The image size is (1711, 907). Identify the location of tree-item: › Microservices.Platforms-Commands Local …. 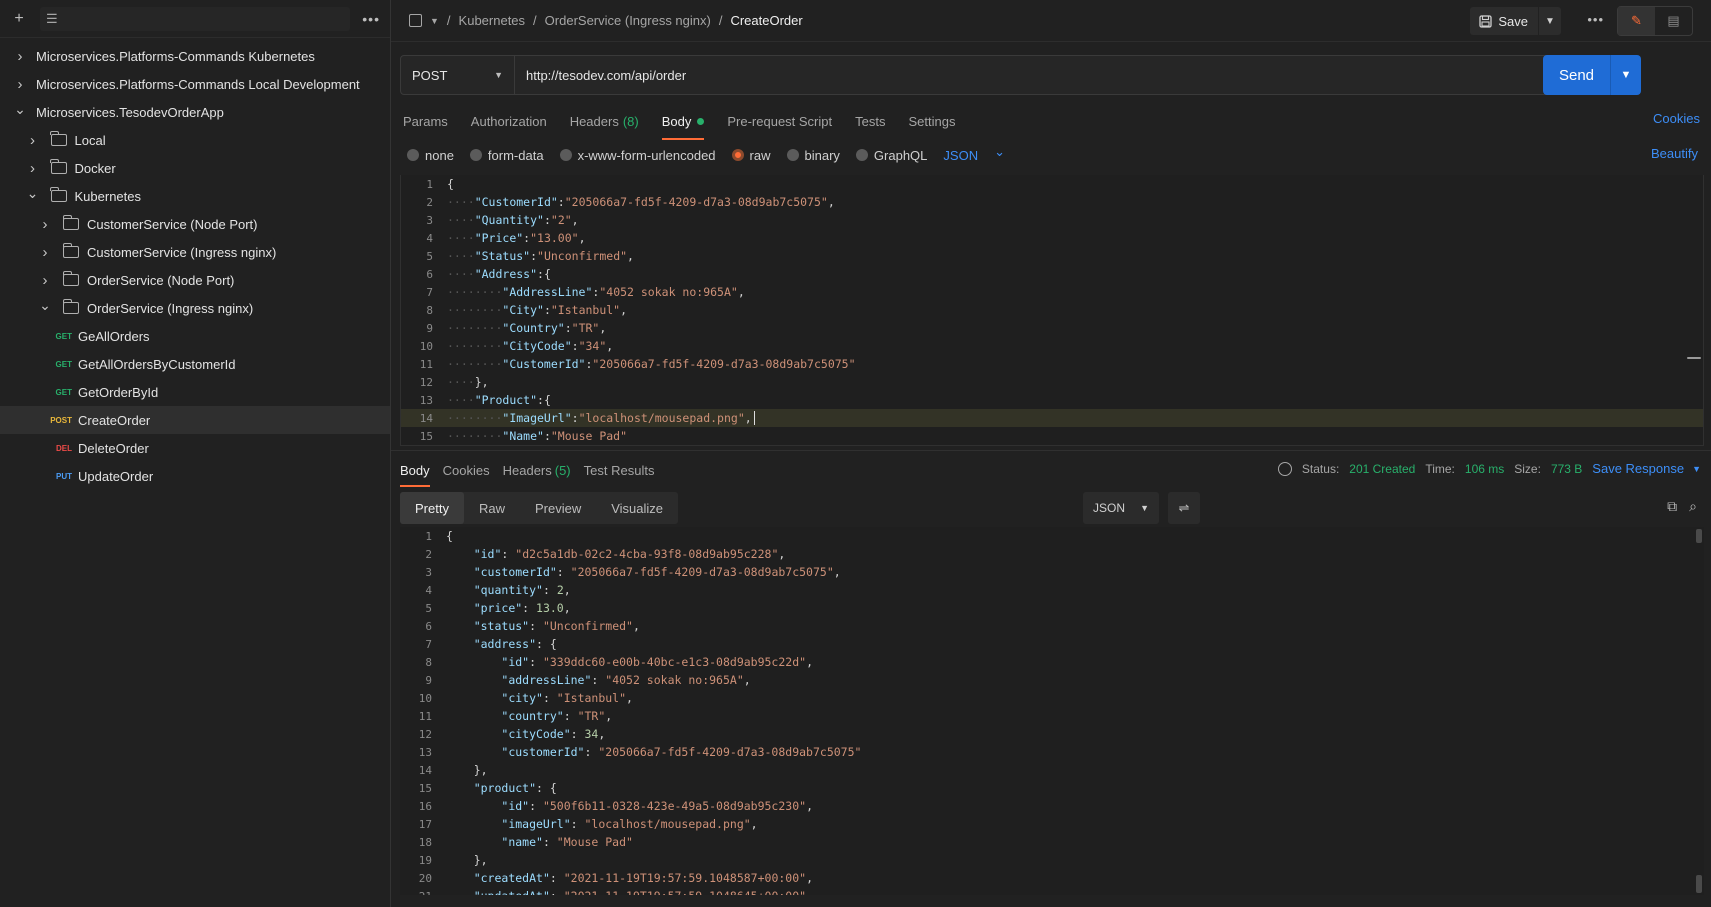
(195, 84).